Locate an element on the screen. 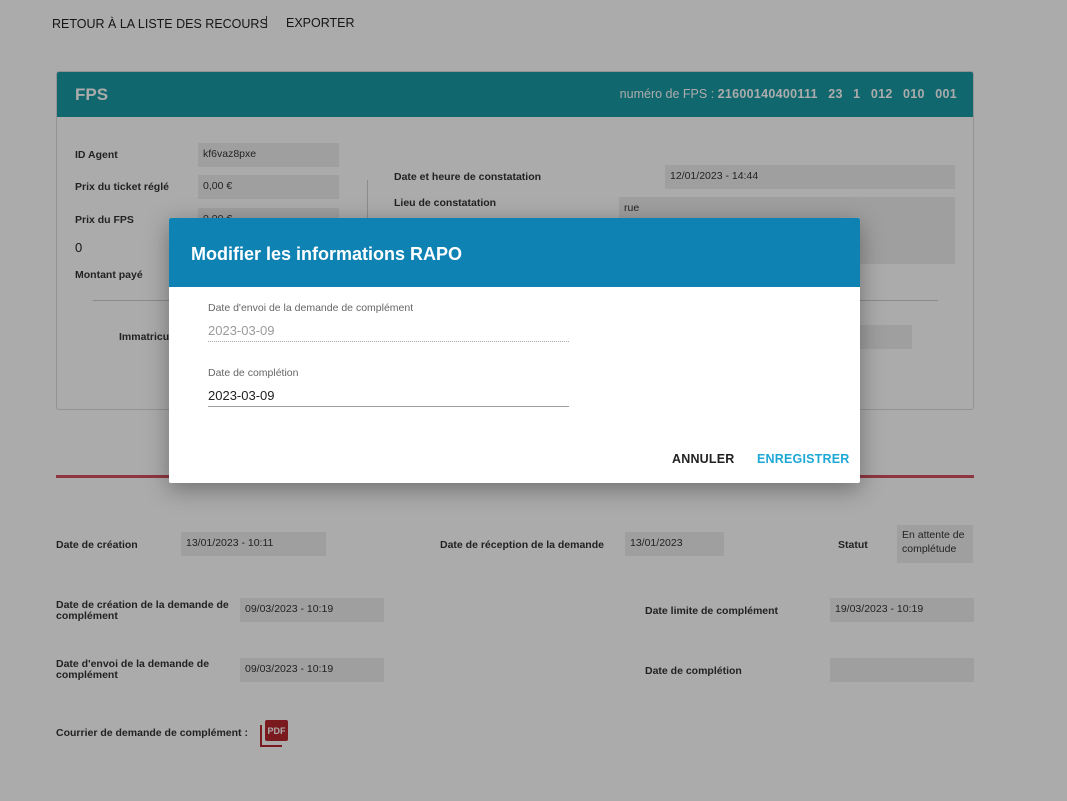 The width and height of the screenshot is (1067, 801). envoi-date-label: Date d'envoi de la demande de complément is located at coordinates (311, 308).